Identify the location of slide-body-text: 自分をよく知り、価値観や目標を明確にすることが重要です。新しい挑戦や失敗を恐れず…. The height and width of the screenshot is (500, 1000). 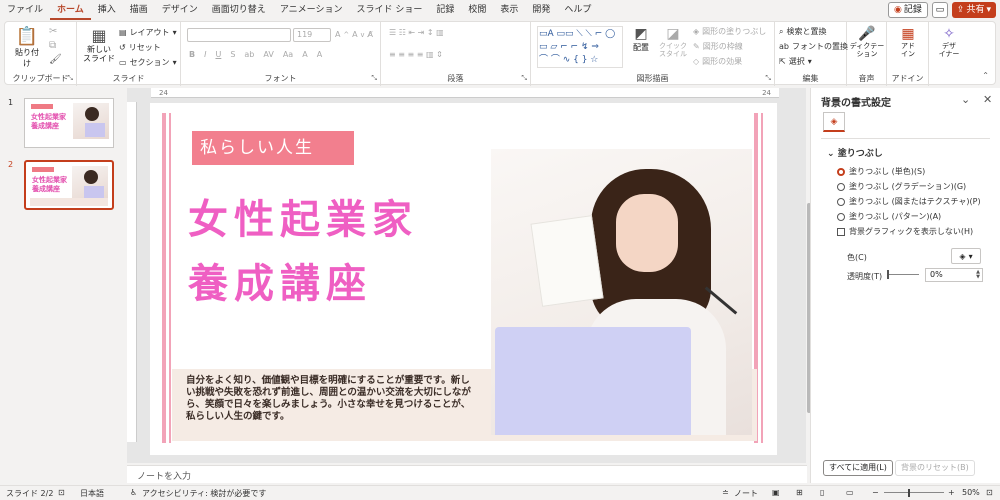
(330, 399).